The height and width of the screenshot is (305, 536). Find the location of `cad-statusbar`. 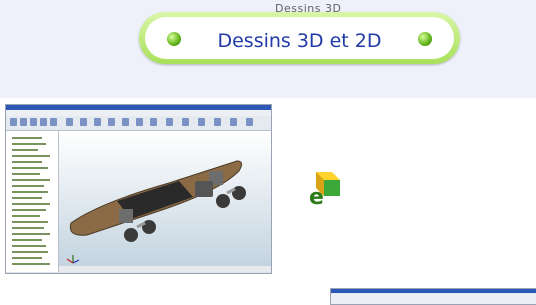

cad-statusbar is located at coordinates (165, 269).